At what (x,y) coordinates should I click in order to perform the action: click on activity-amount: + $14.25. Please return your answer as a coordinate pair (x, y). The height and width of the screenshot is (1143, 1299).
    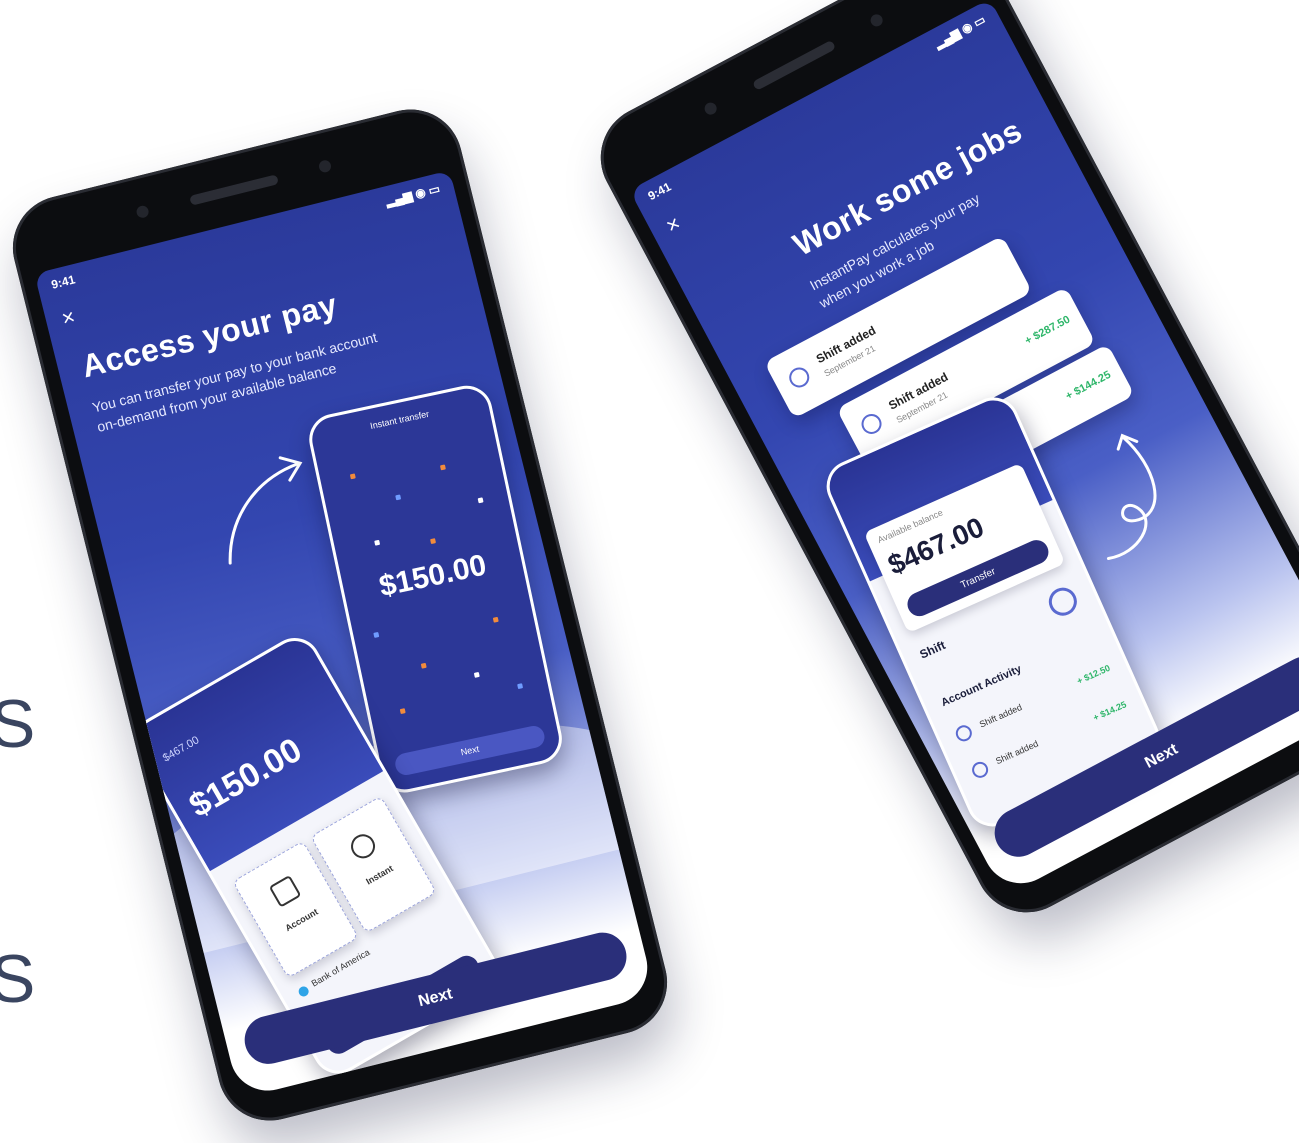
    Looking at the image, I should click on (1109, 711).